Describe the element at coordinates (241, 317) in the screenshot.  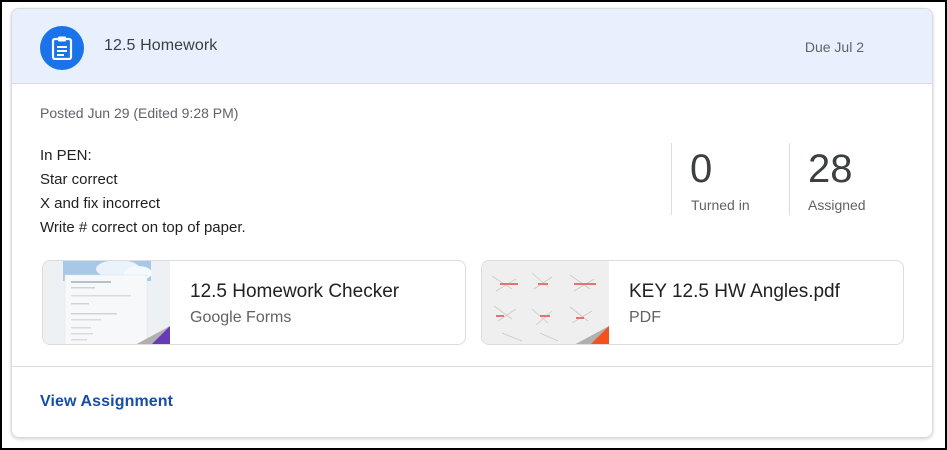
I see `attachment-type: Google Forms` at that location.